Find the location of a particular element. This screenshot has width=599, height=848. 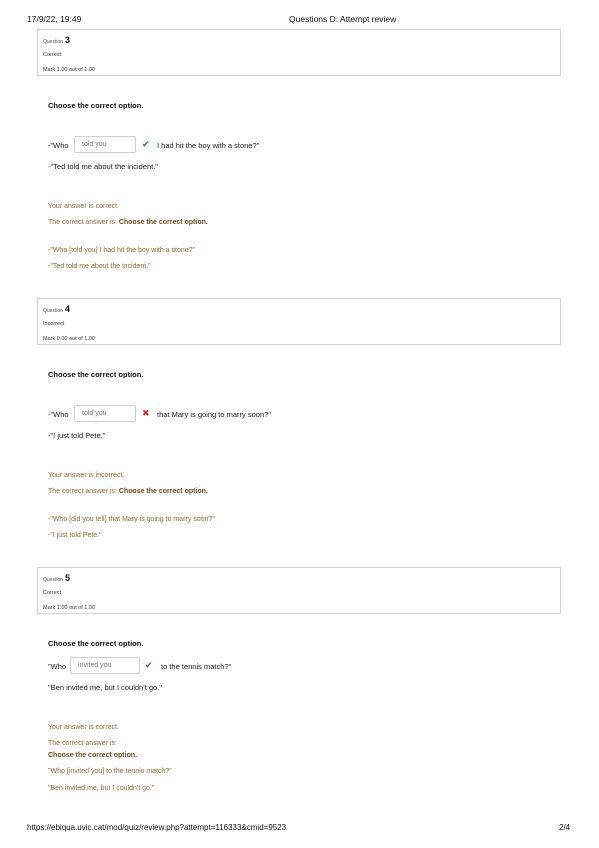

solution-reply: "Ben invited me, but I couldn't go." is located at coordinates (101, 788).